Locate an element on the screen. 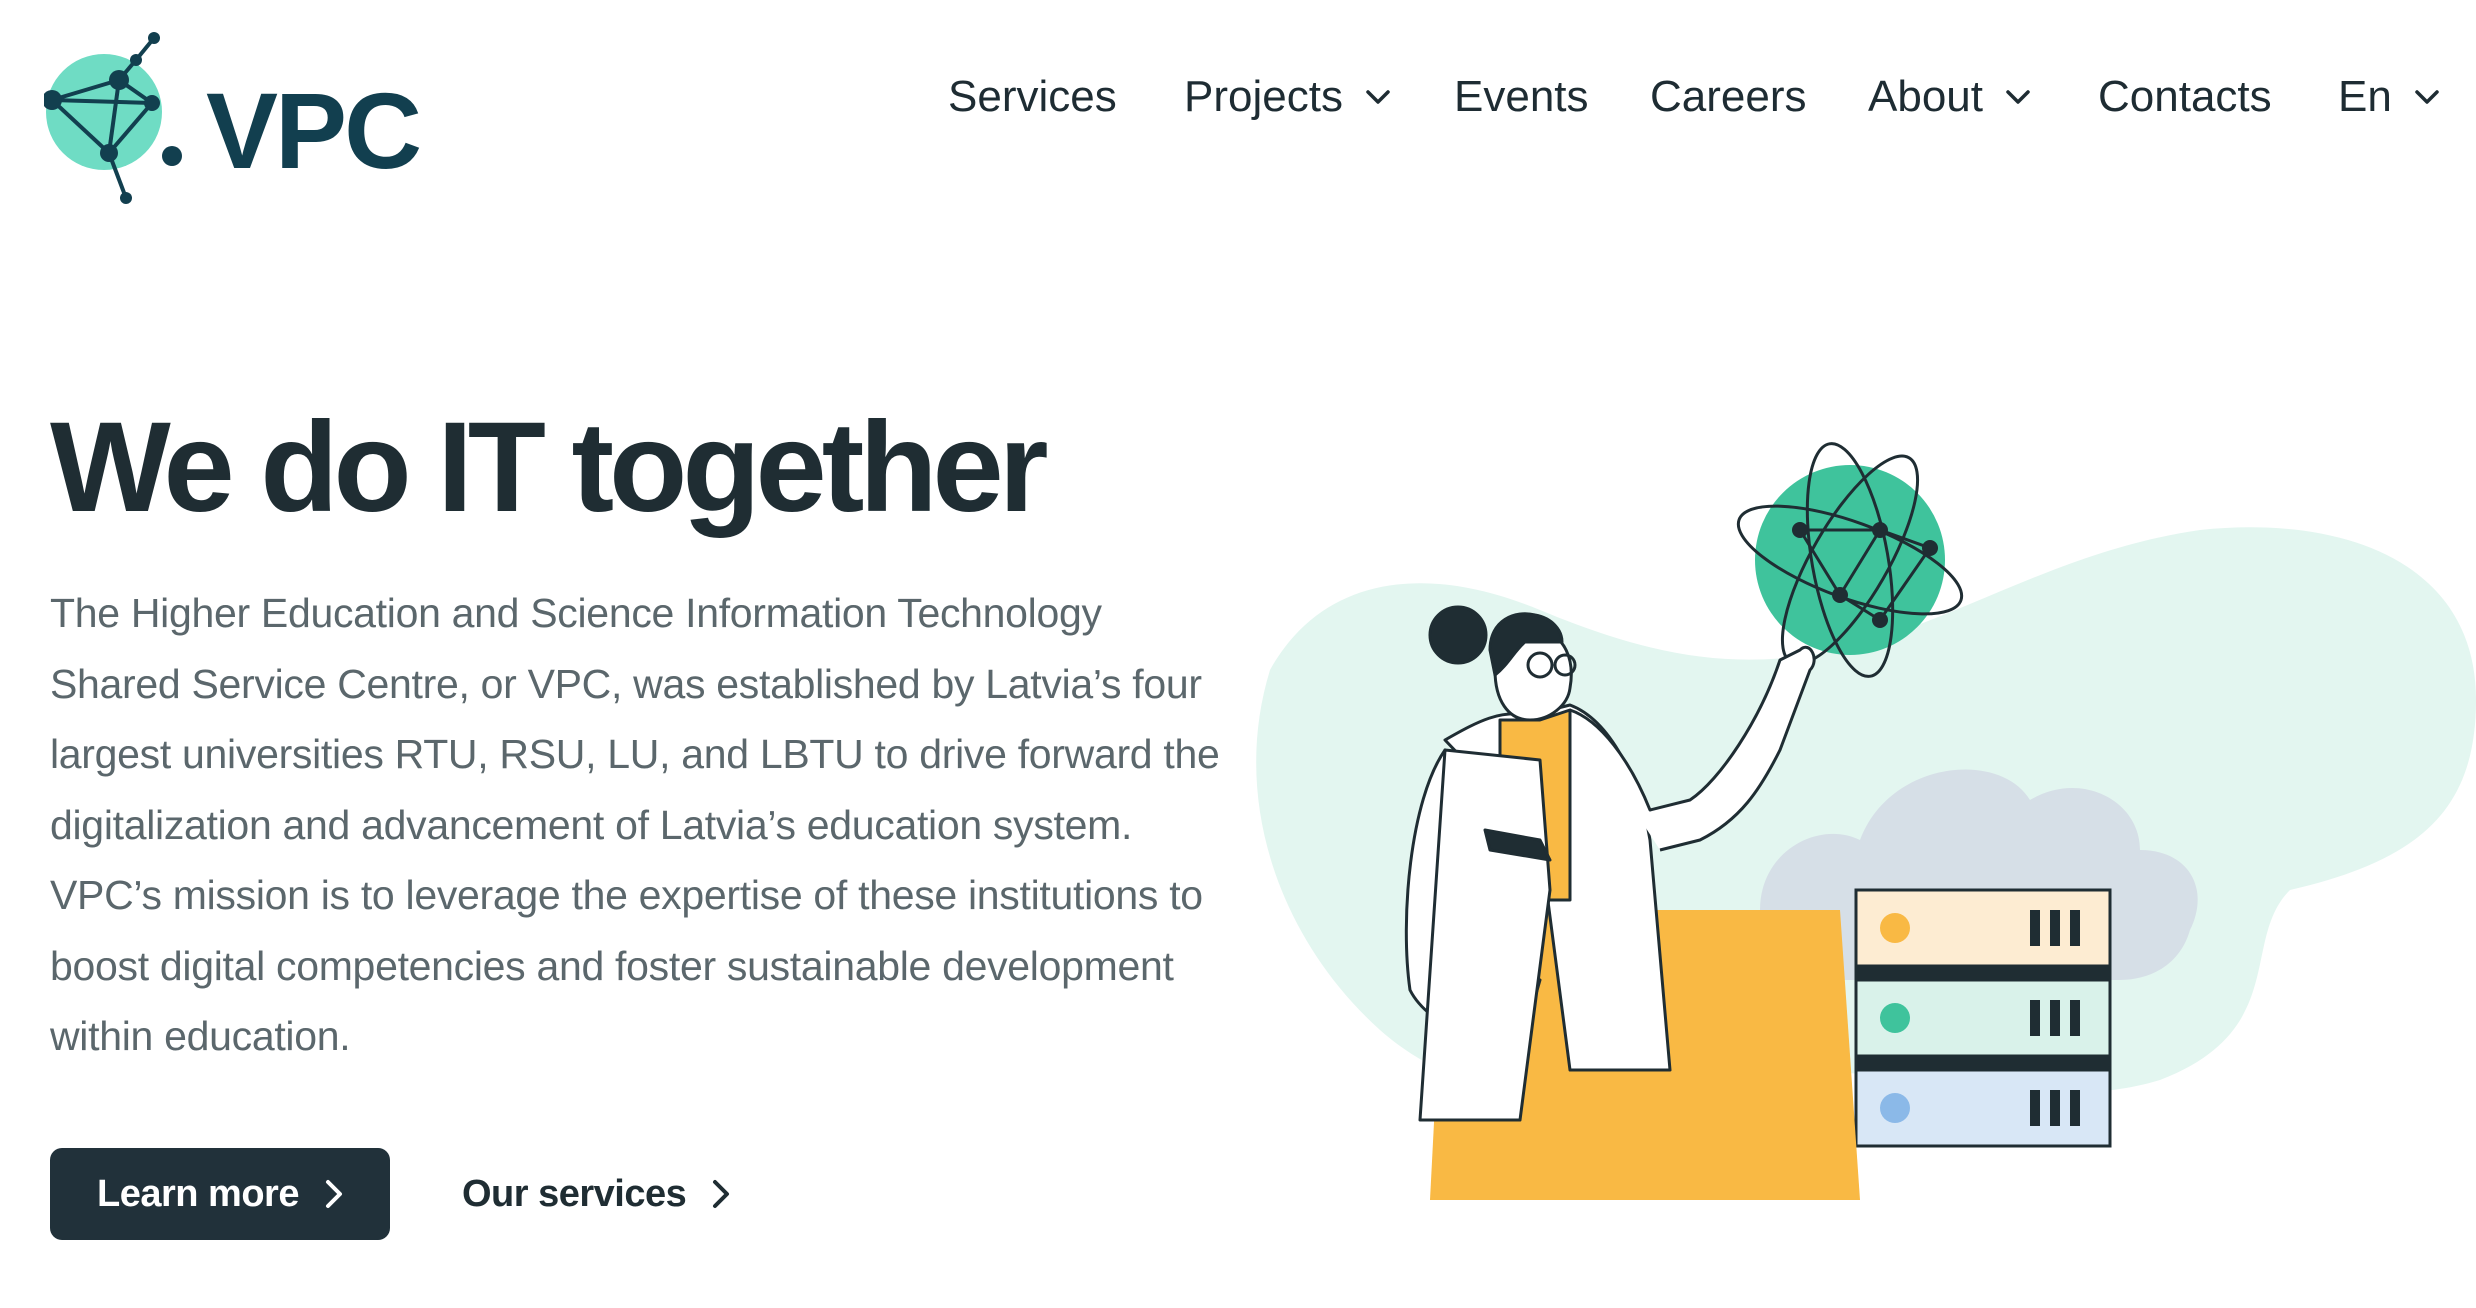 The height and width of the screenshot is (1308, 2476). nav-item-label: Careers is located at coordinates (1728, 96).